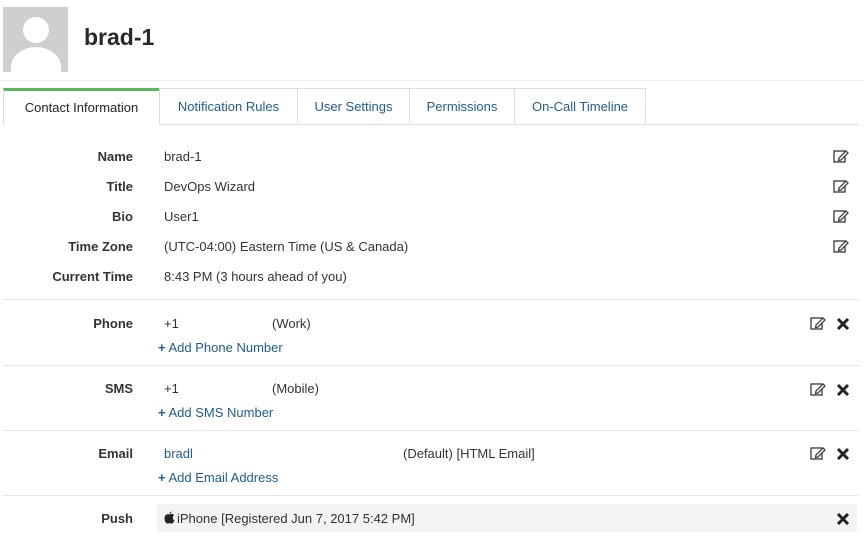 Image resolution: width=864 pixels, height=541 pixels. I want to click on name-value: brad-1, so click(183, 156).